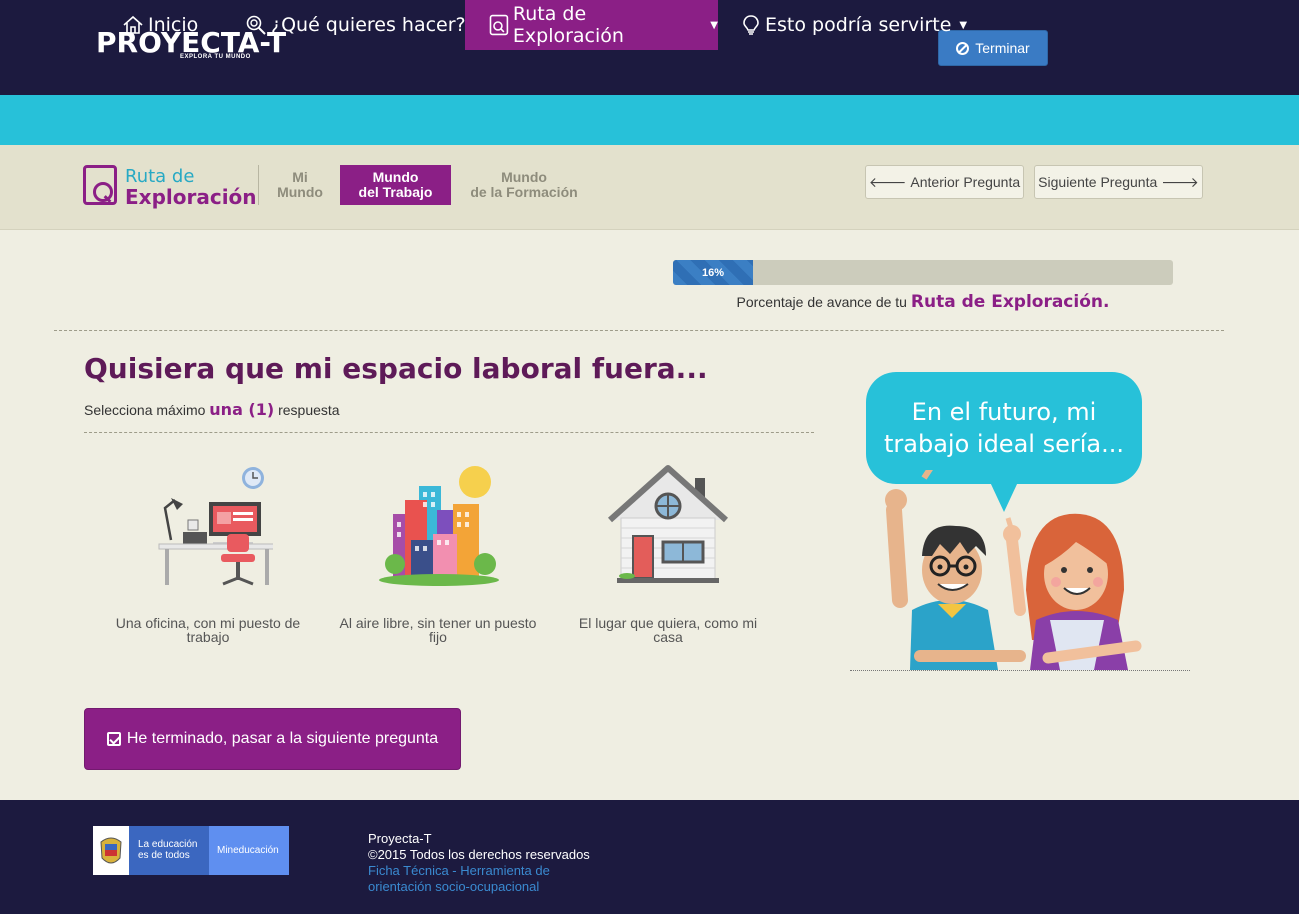  What do you see at coordinates (208, 630) in the screenshot?
I see `option-label: Una oficina, con mi puesto de trabajo` at bounding box center [208, 630].